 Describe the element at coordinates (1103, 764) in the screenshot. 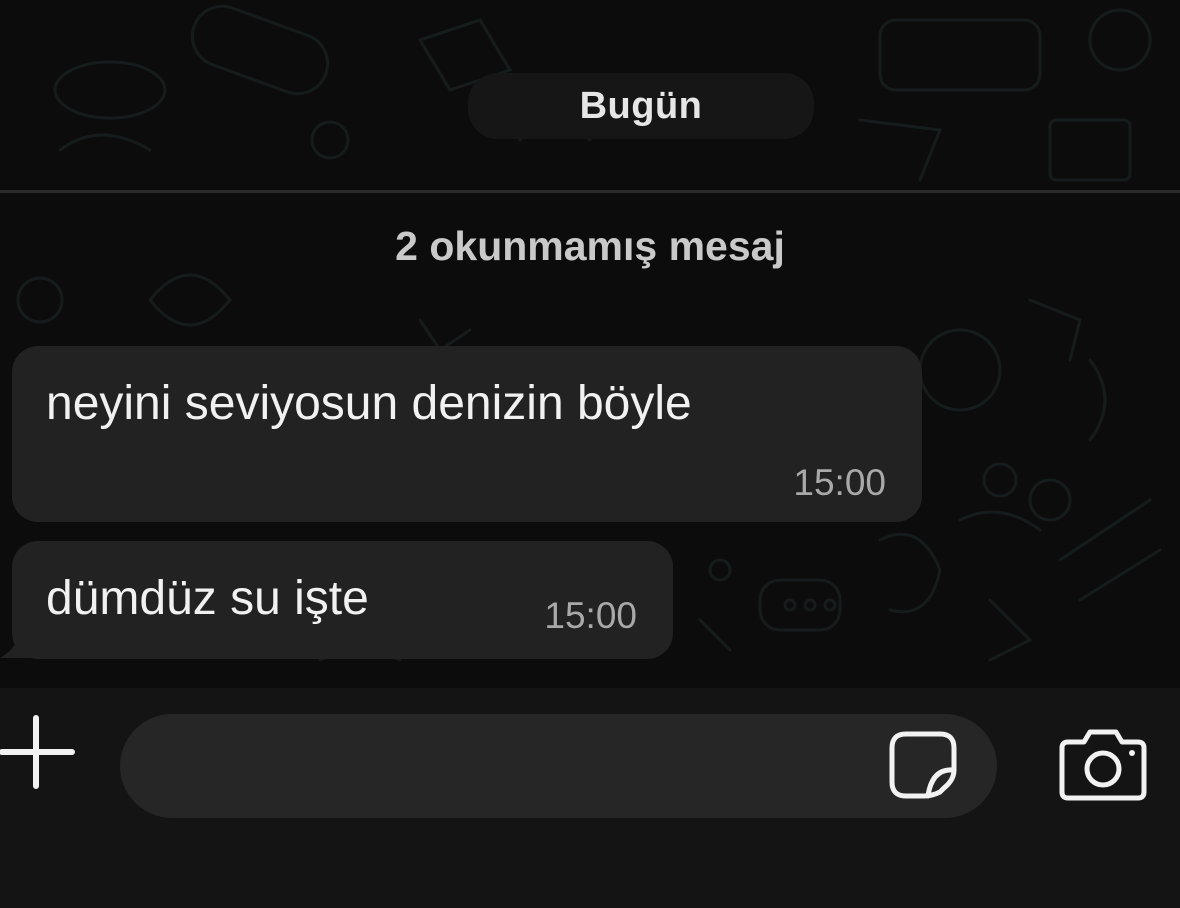

I see `camera-icon` at that location.